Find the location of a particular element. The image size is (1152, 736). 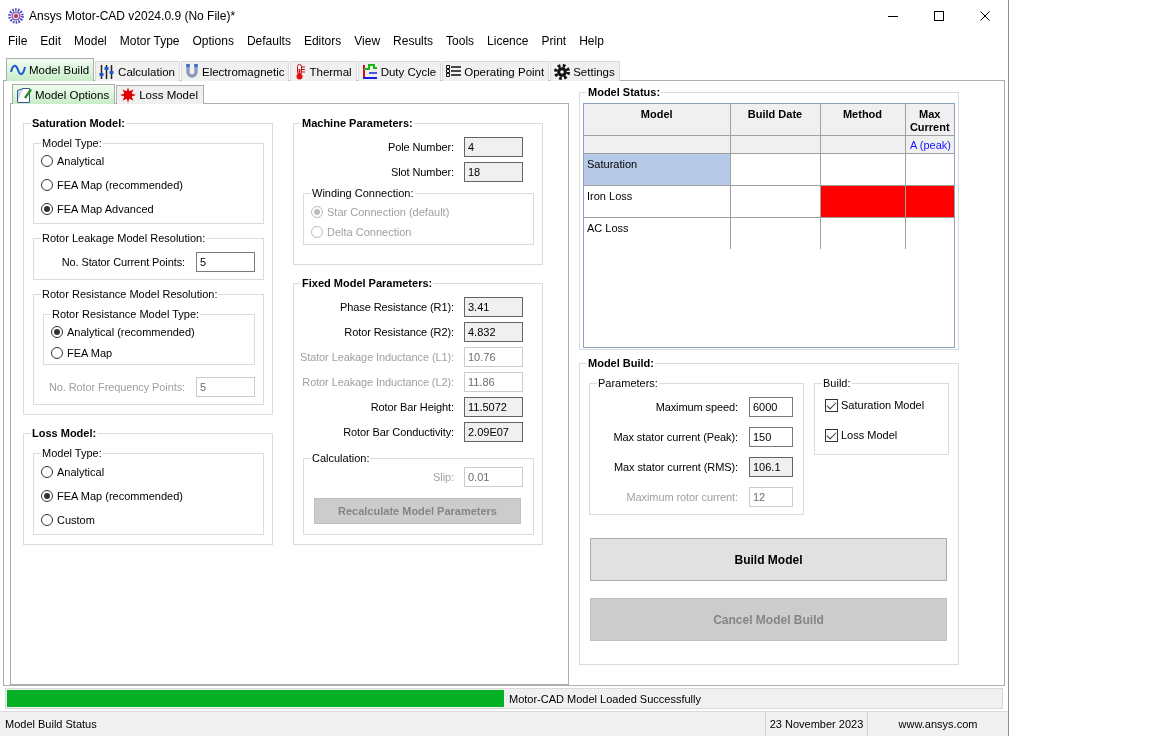

menu-item: Editors is located at coordinates (322, 41).